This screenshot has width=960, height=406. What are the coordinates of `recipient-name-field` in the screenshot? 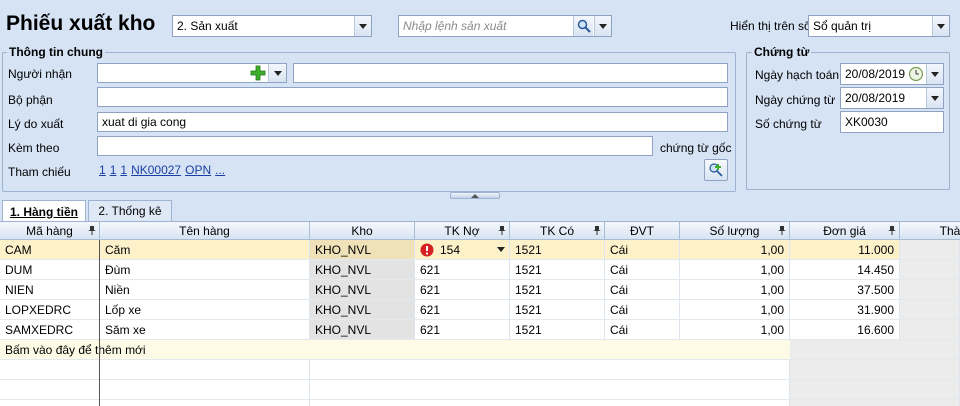 It's located at (510, 73).